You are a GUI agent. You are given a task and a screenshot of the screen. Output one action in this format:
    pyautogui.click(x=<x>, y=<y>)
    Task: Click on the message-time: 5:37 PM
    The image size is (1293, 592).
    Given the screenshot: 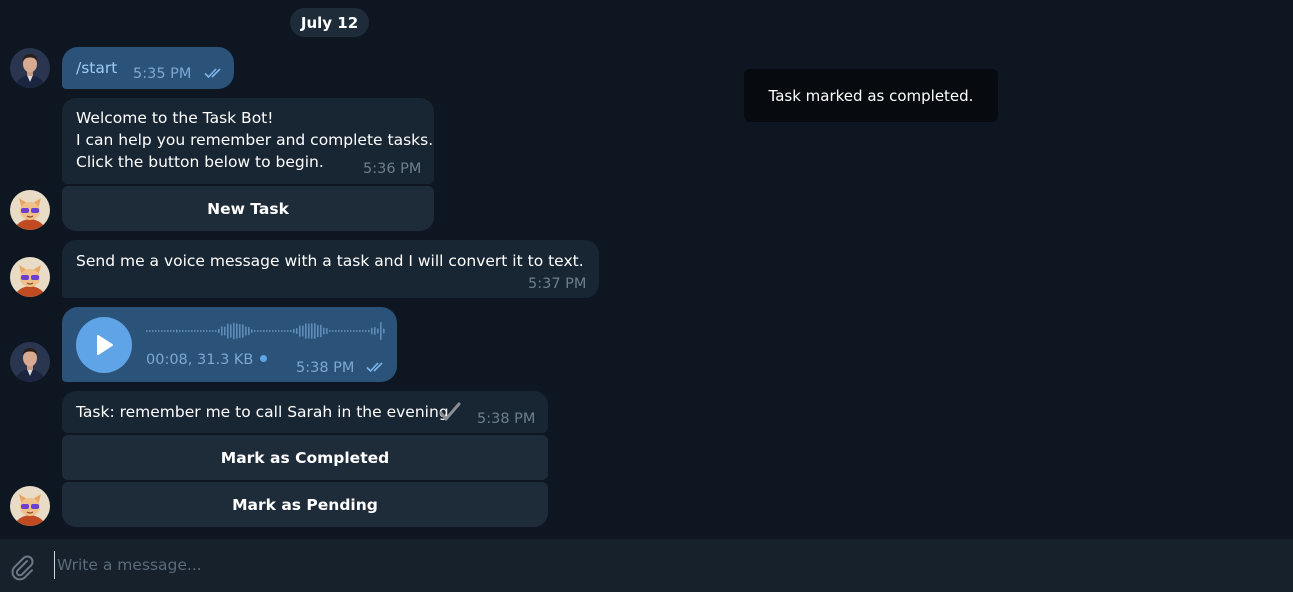 What is the action you would take?
    pyautogui.click(x=557, y=284)
    